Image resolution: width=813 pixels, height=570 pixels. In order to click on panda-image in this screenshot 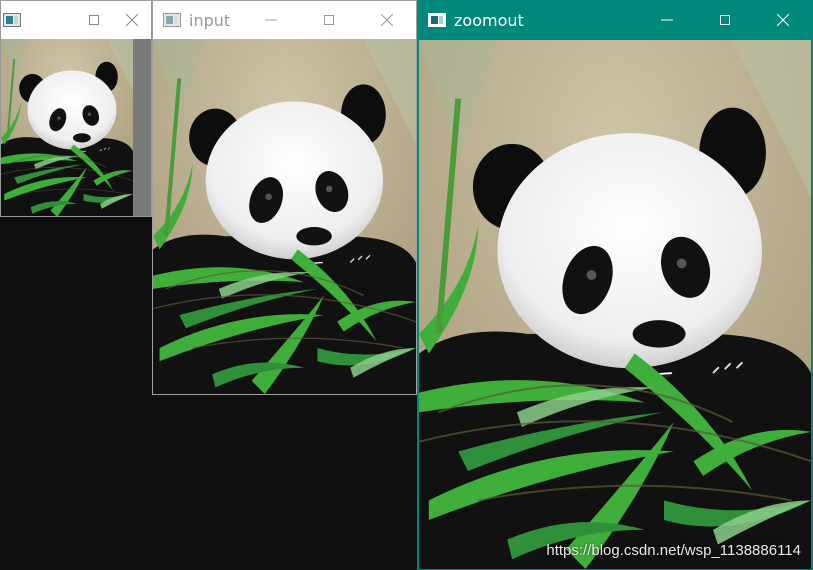, I will do `click(67, 127)`.